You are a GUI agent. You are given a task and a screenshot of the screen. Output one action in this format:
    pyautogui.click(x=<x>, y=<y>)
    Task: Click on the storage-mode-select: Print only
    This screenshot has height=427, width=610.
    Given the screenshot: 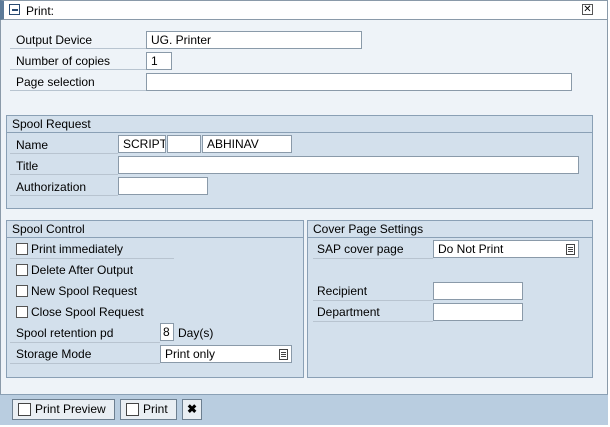 What is the action you would take?
    pyautogui.click(x=226, y=354)
    